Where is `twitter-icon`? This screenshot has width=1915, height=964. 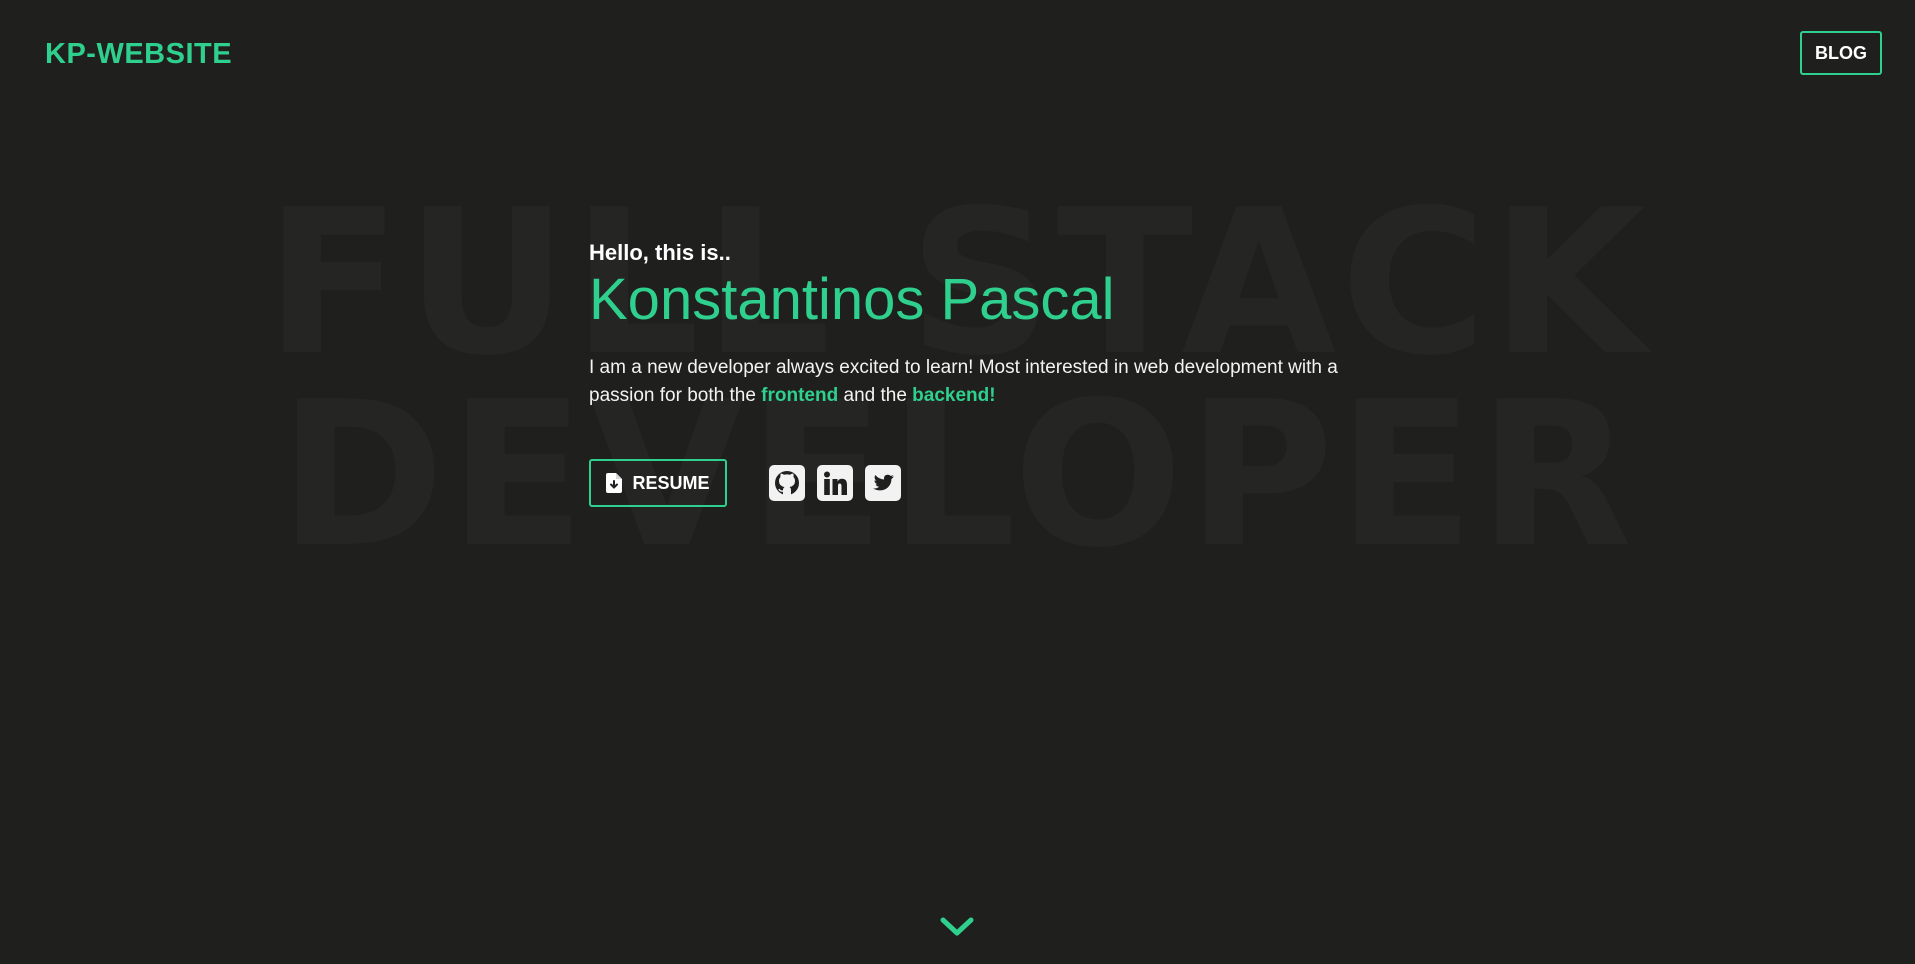 twitter-icon is located at coordinates (883, 483).